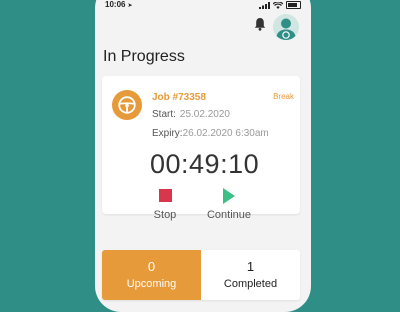  I want to click on stop-icon, so click(165, 195).